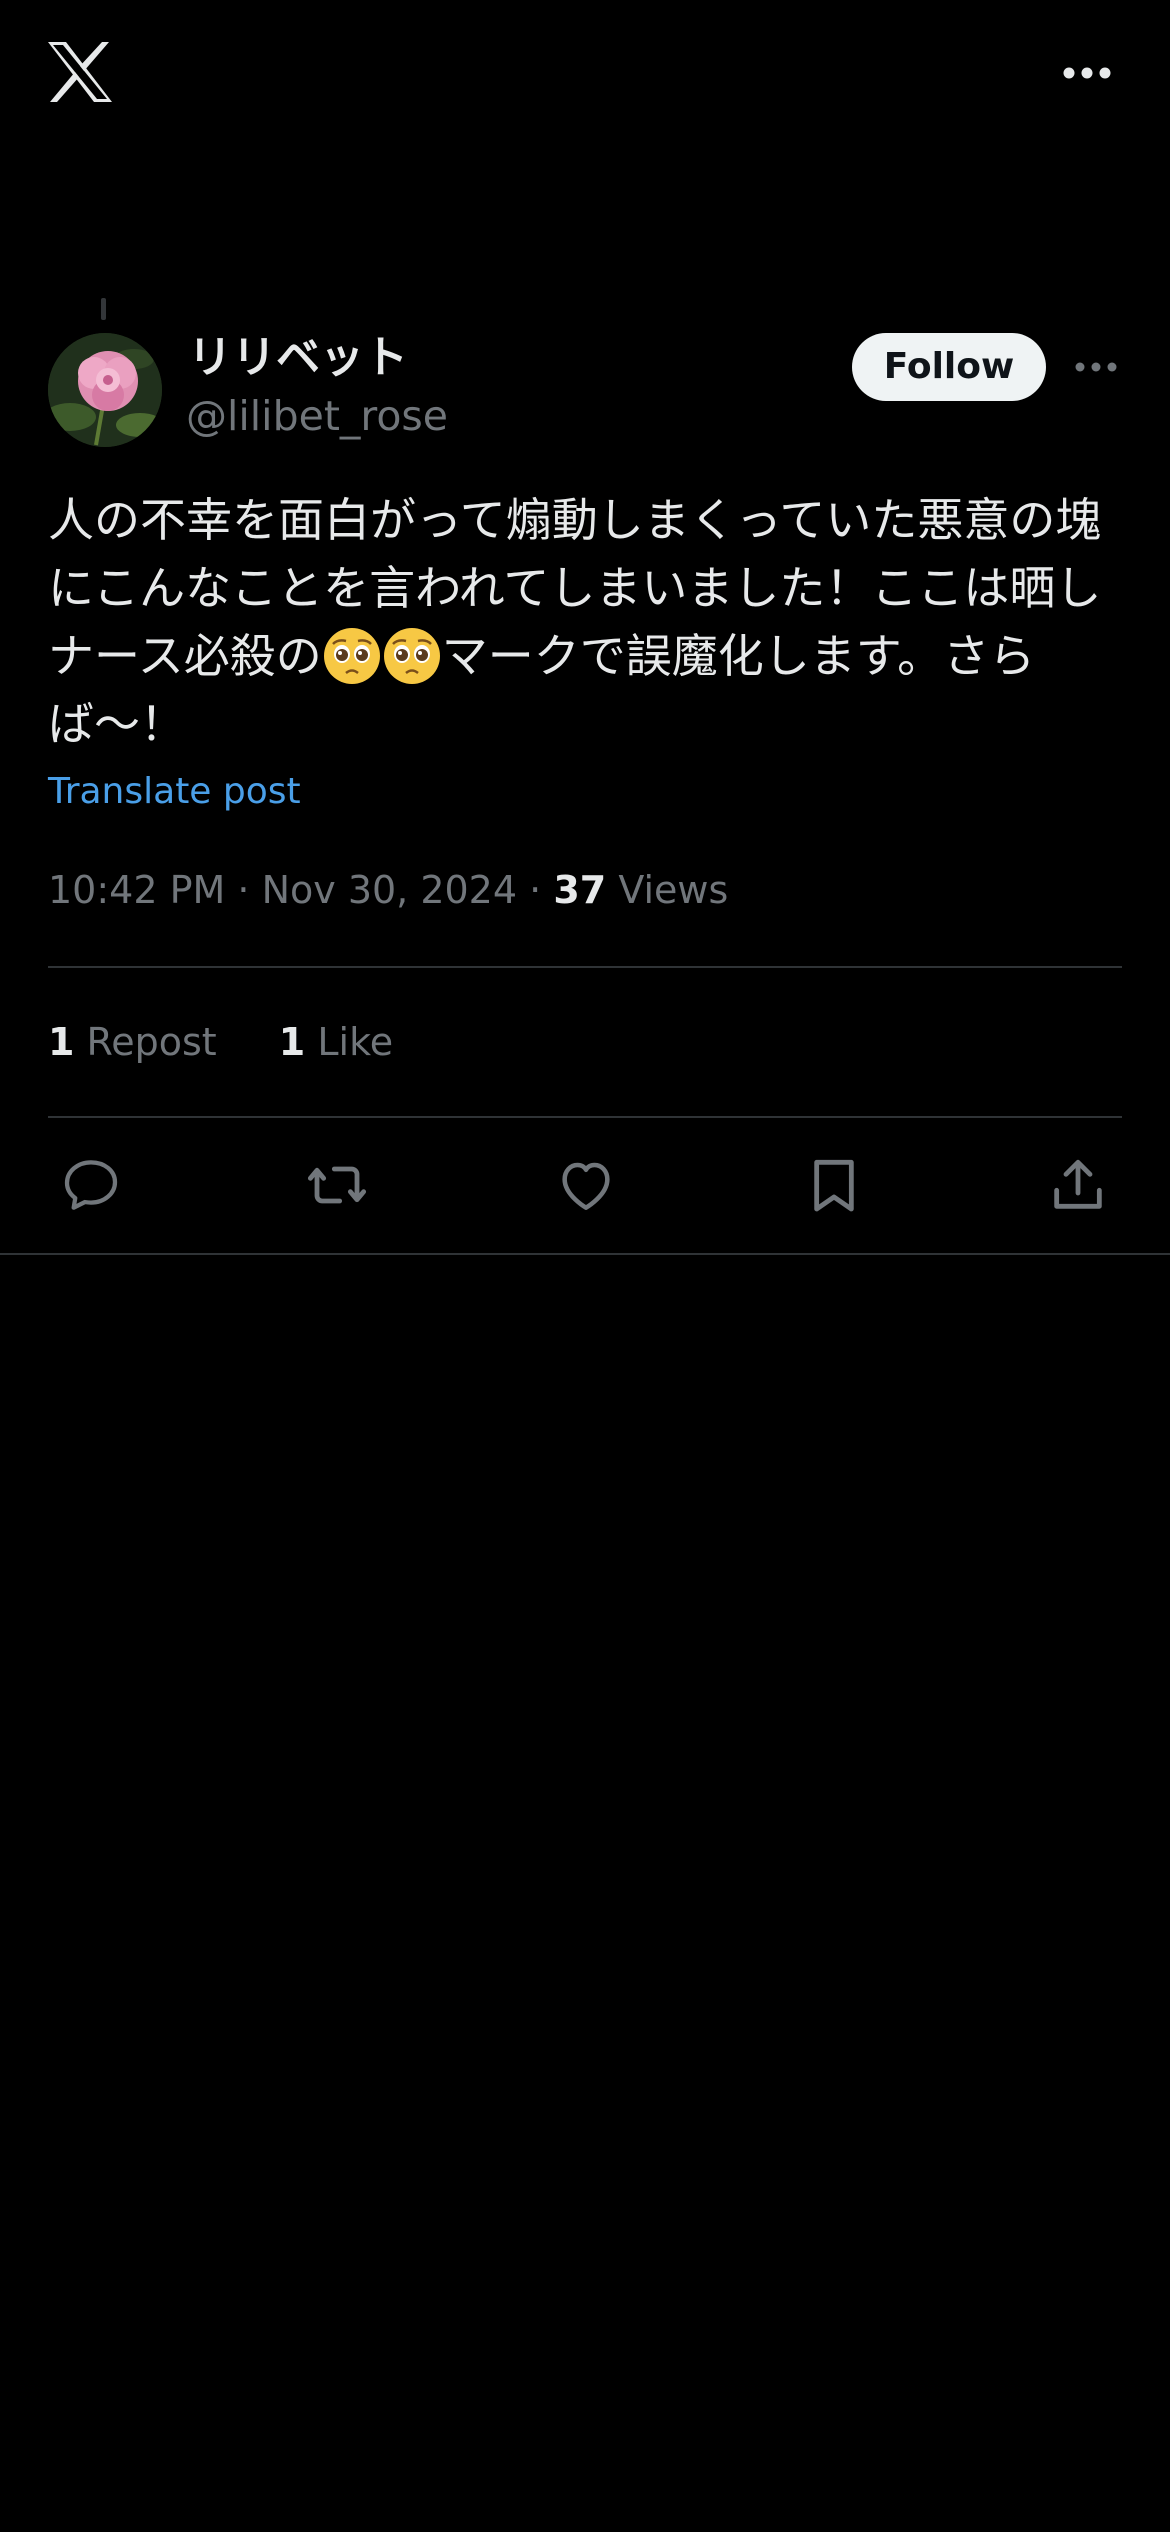 The image size is (1170, 2532). I want to click on top-bar, so click(585, 75).